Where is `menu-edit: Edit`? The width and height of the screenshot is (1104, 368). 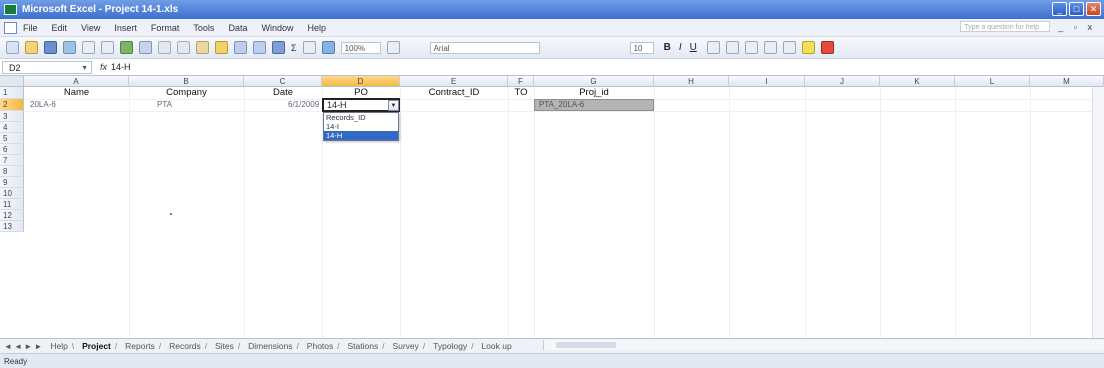
menu-edit: Edit is located at coordinates (60, 28).